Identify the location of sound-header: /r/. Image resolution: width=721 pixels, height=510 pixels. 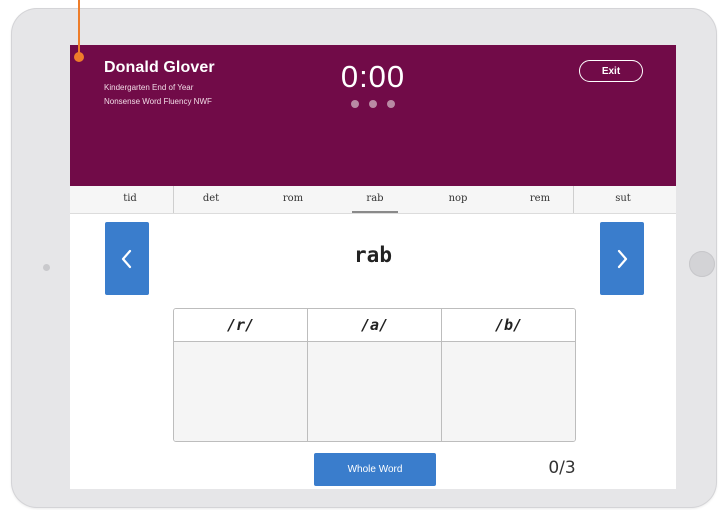
(240, 325).